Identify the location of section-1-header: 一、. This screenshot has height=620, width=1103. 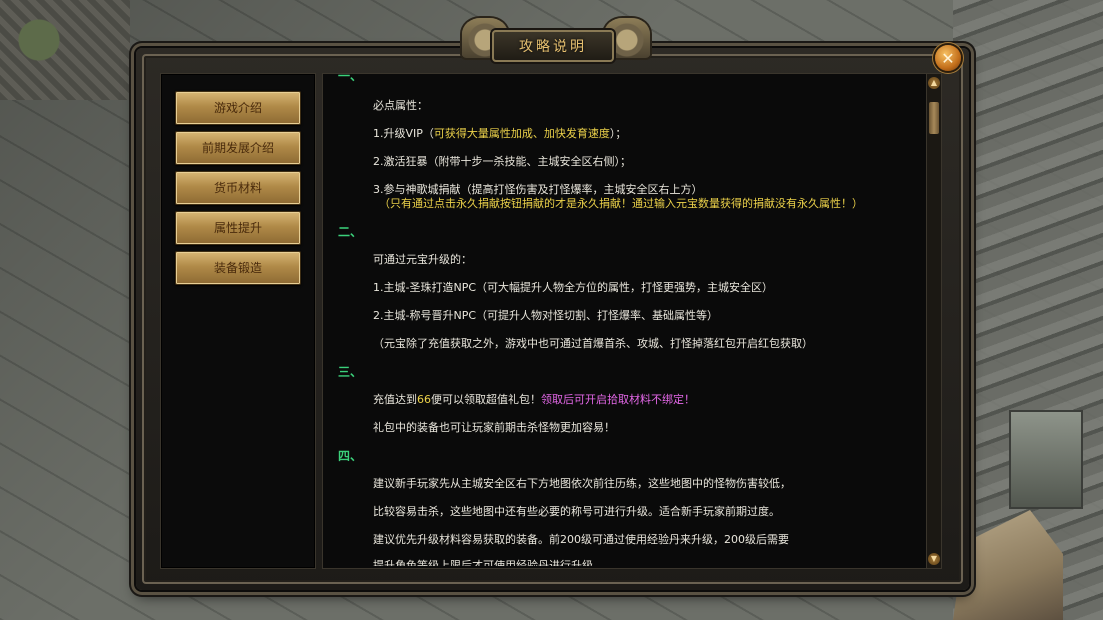
(350, 76).